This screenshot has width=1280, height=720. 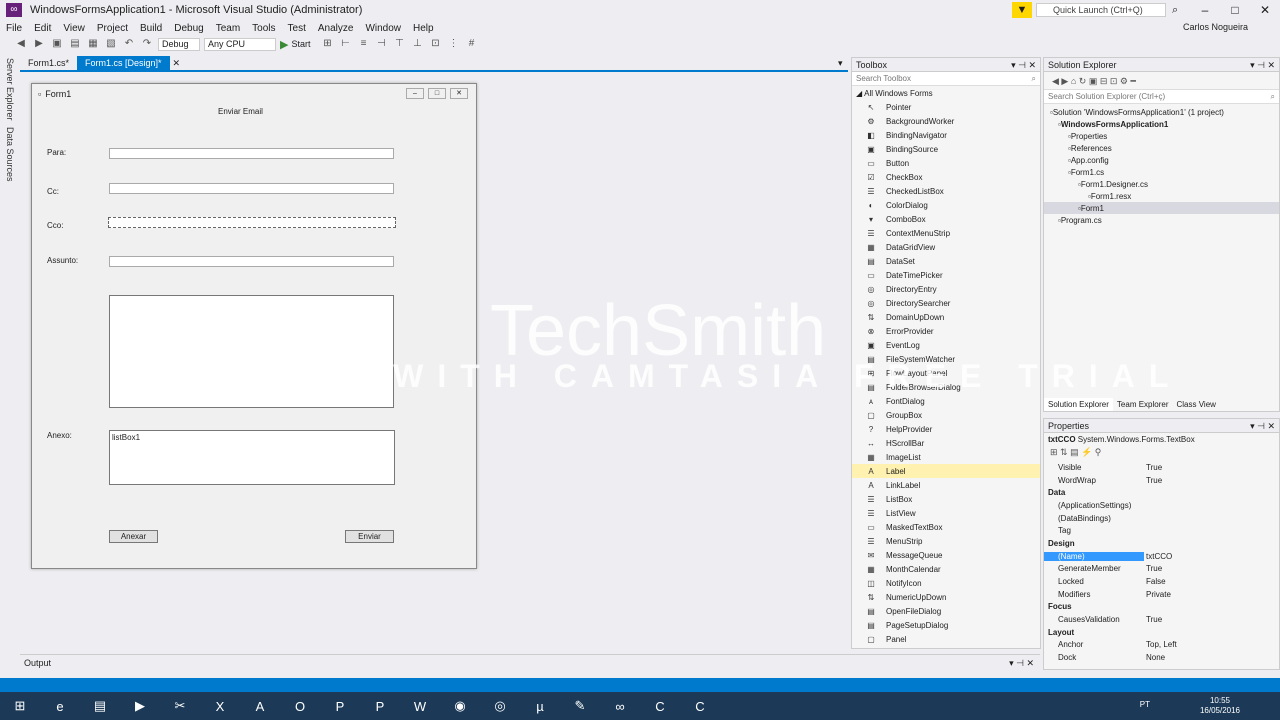 I want to click on align-left-icon: ⊢, so click(x=345, y=44).